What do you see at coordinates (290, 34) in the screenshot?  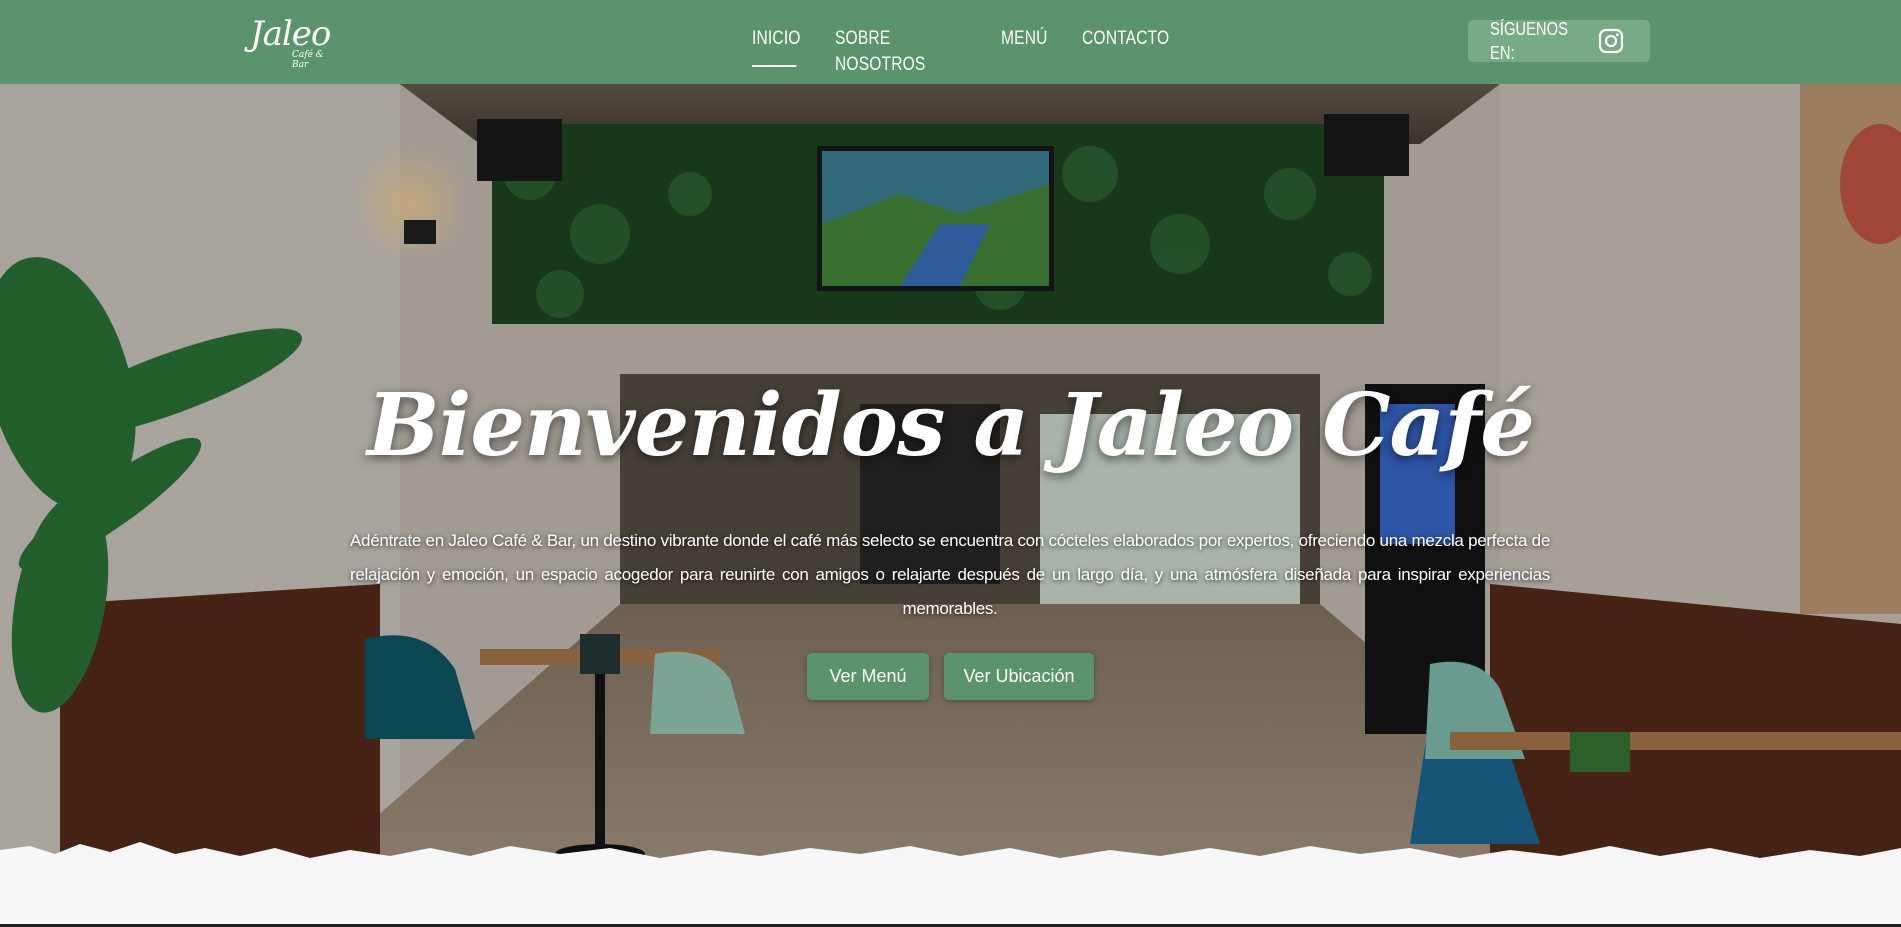 I see `logo-wordmark: Jaleo` at bounding box center [290, 34].